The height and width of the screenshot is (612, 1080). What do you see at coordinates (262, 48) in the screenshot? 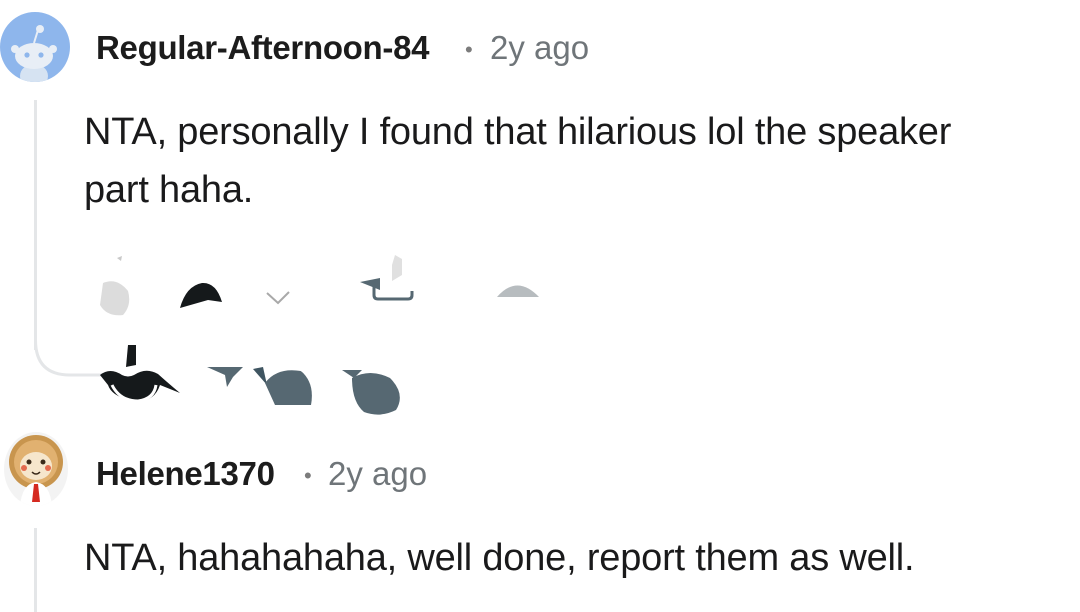
I see `username: Regular-Afternoon-84` at bounding box center [262, 48].